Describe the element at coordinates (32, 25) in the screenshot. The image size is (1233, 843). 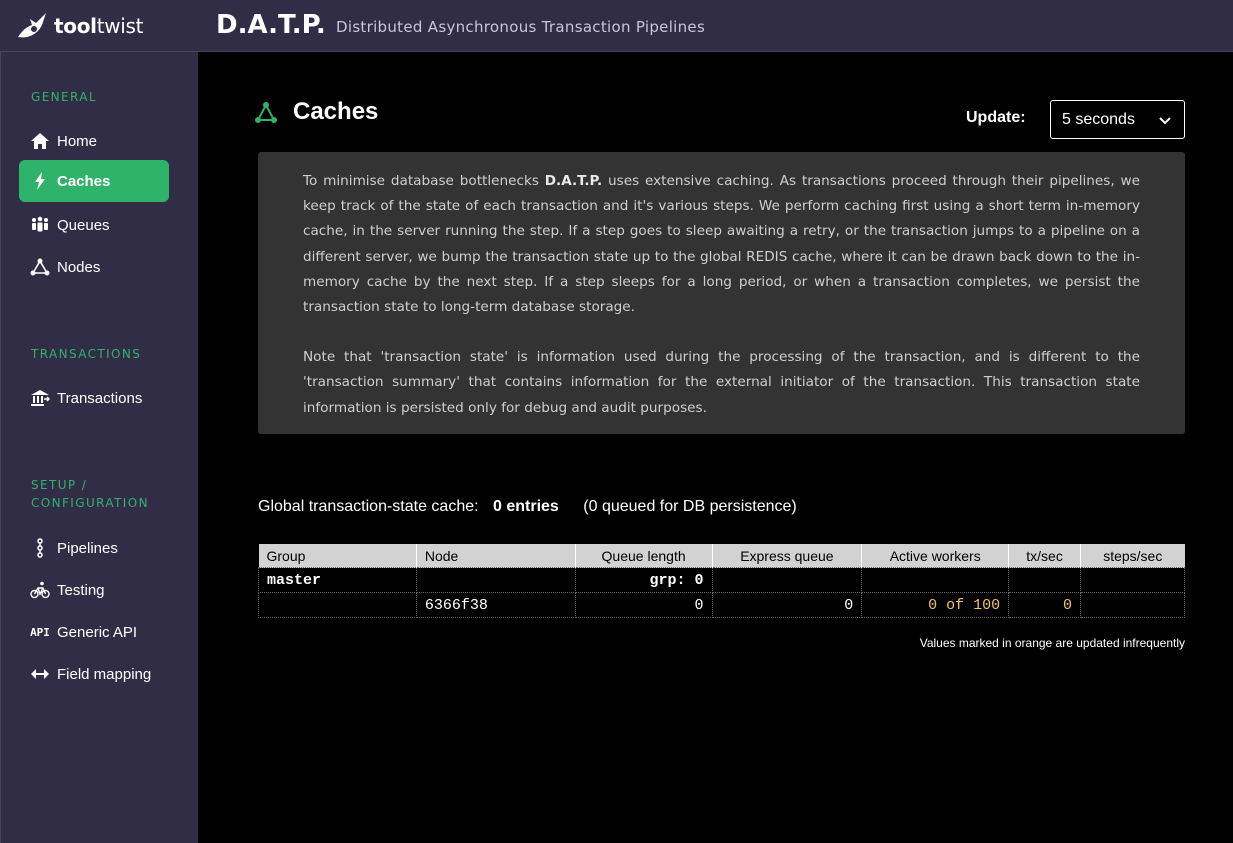
I see `bird-logo-icon` at that location.